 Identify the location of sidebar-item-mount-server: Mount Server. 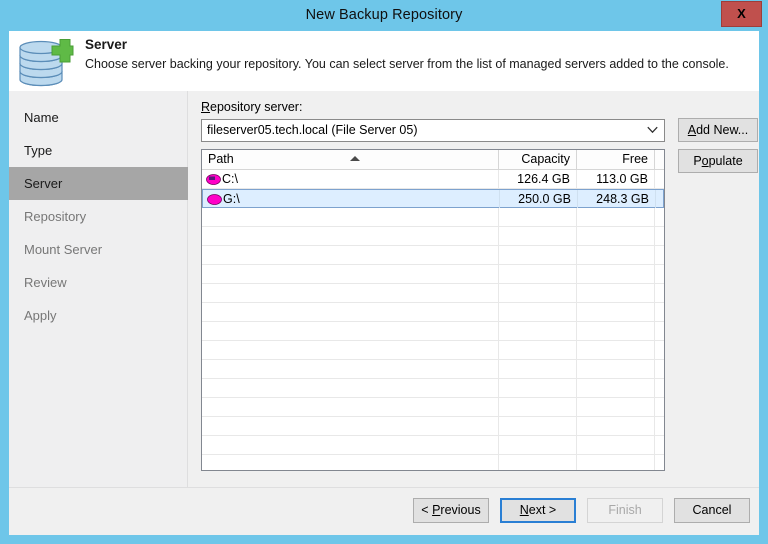
(98, 249).